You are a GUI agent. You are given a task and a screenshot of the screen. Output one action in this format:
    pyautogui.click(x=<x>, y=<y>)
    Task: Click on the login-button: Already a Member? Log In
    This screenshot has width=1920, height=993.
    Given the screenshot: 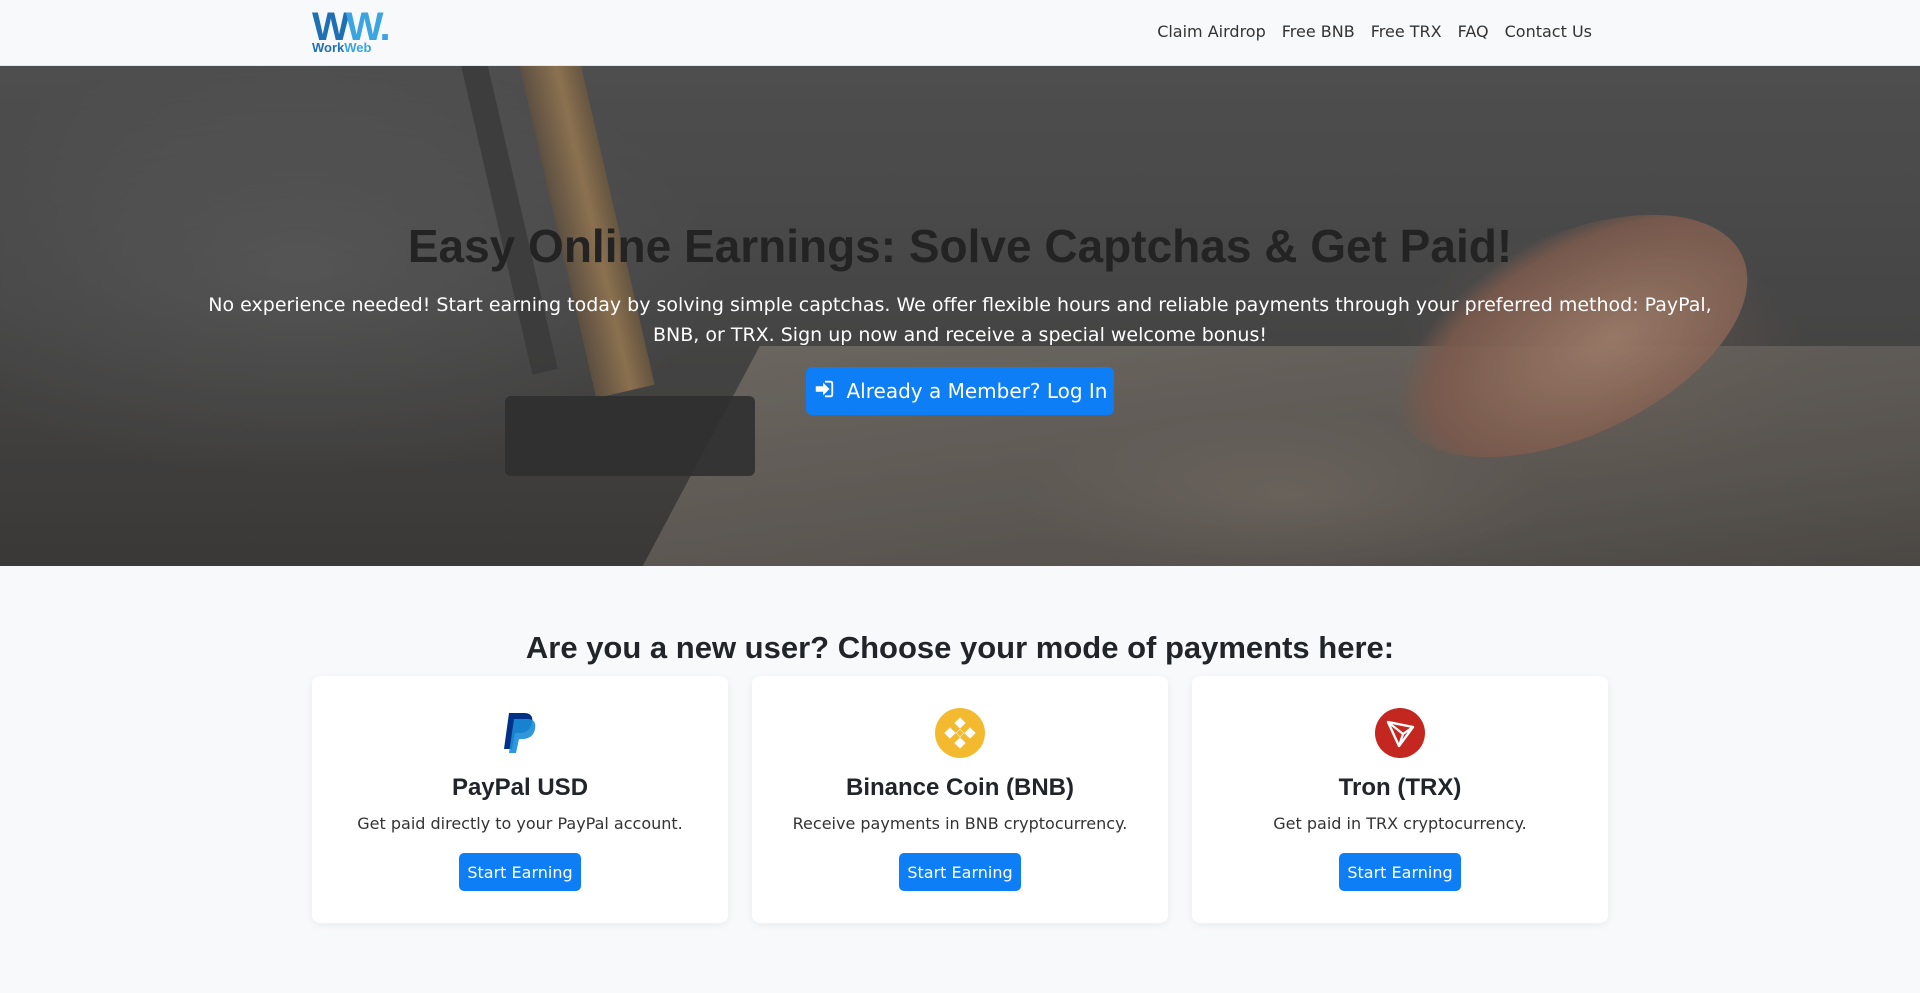 What is the action you would take?
    pyautogui.click(x=960, y=391)
    